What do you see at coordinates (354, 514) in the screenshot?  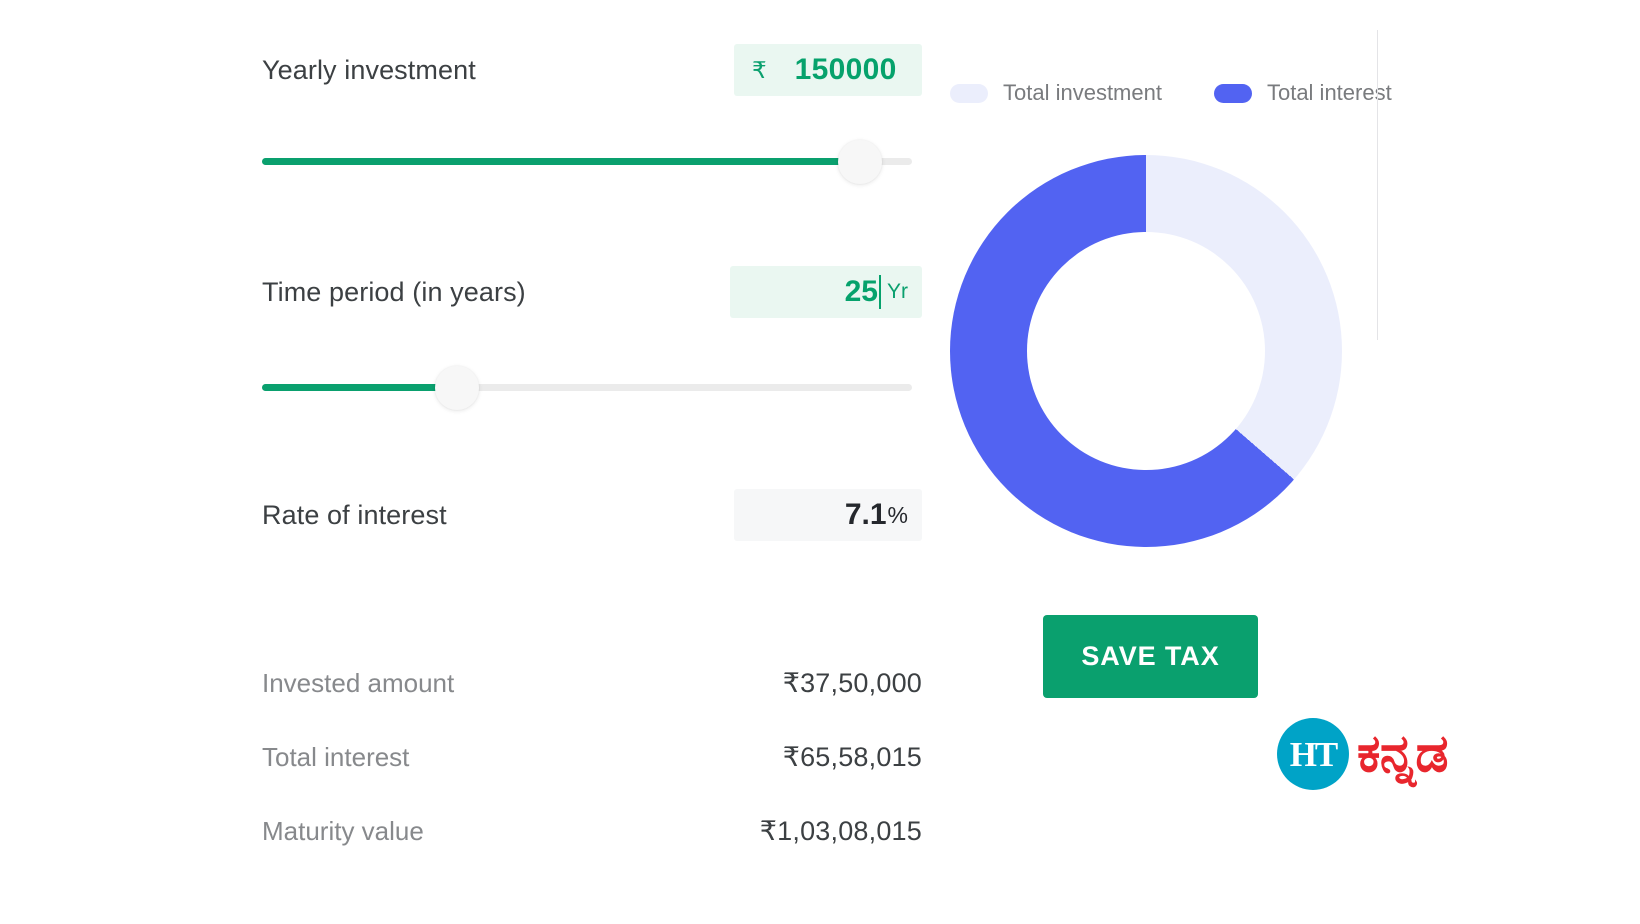 I see `rate-of-interest-label: Rate of interest` at bounding box center [354, 514].